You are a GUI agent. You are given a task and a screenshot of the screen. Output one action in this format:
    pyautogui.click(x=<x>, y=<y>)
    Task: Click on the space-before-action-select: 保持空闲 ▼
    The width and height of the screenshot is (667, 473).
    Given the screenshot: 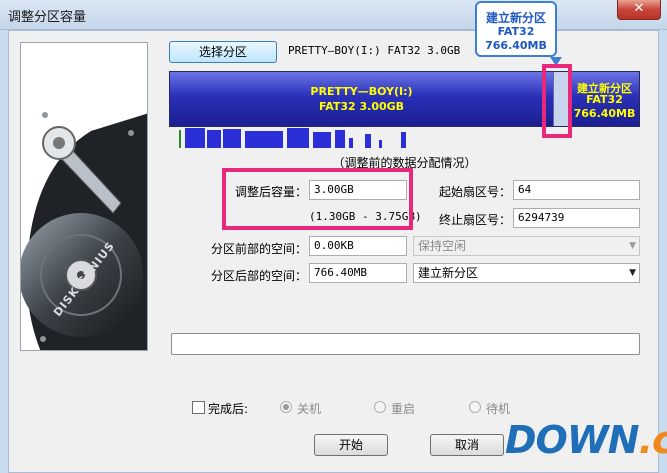 What is the action you would take?
    pyautogui.click(x=526, y=246)
    